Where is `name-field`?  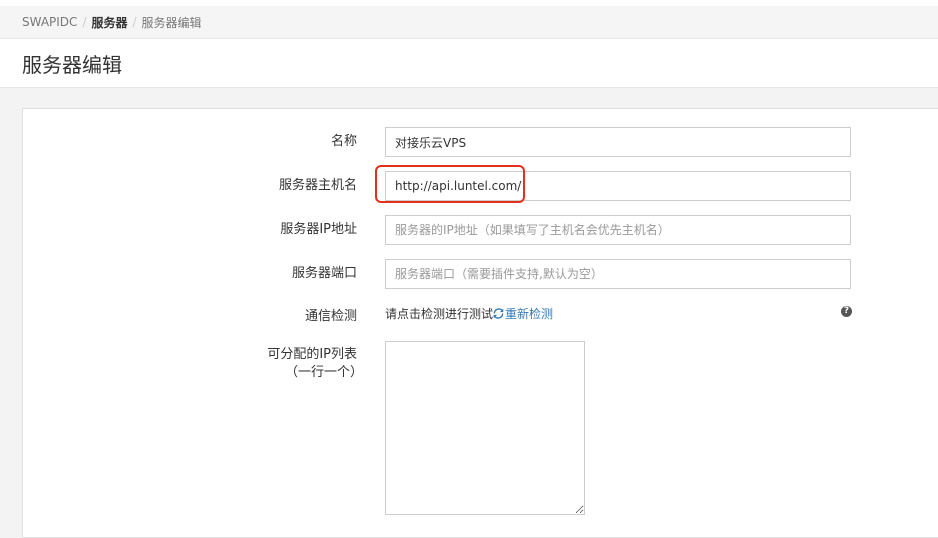 name-field is located at coordinates (618, 142).